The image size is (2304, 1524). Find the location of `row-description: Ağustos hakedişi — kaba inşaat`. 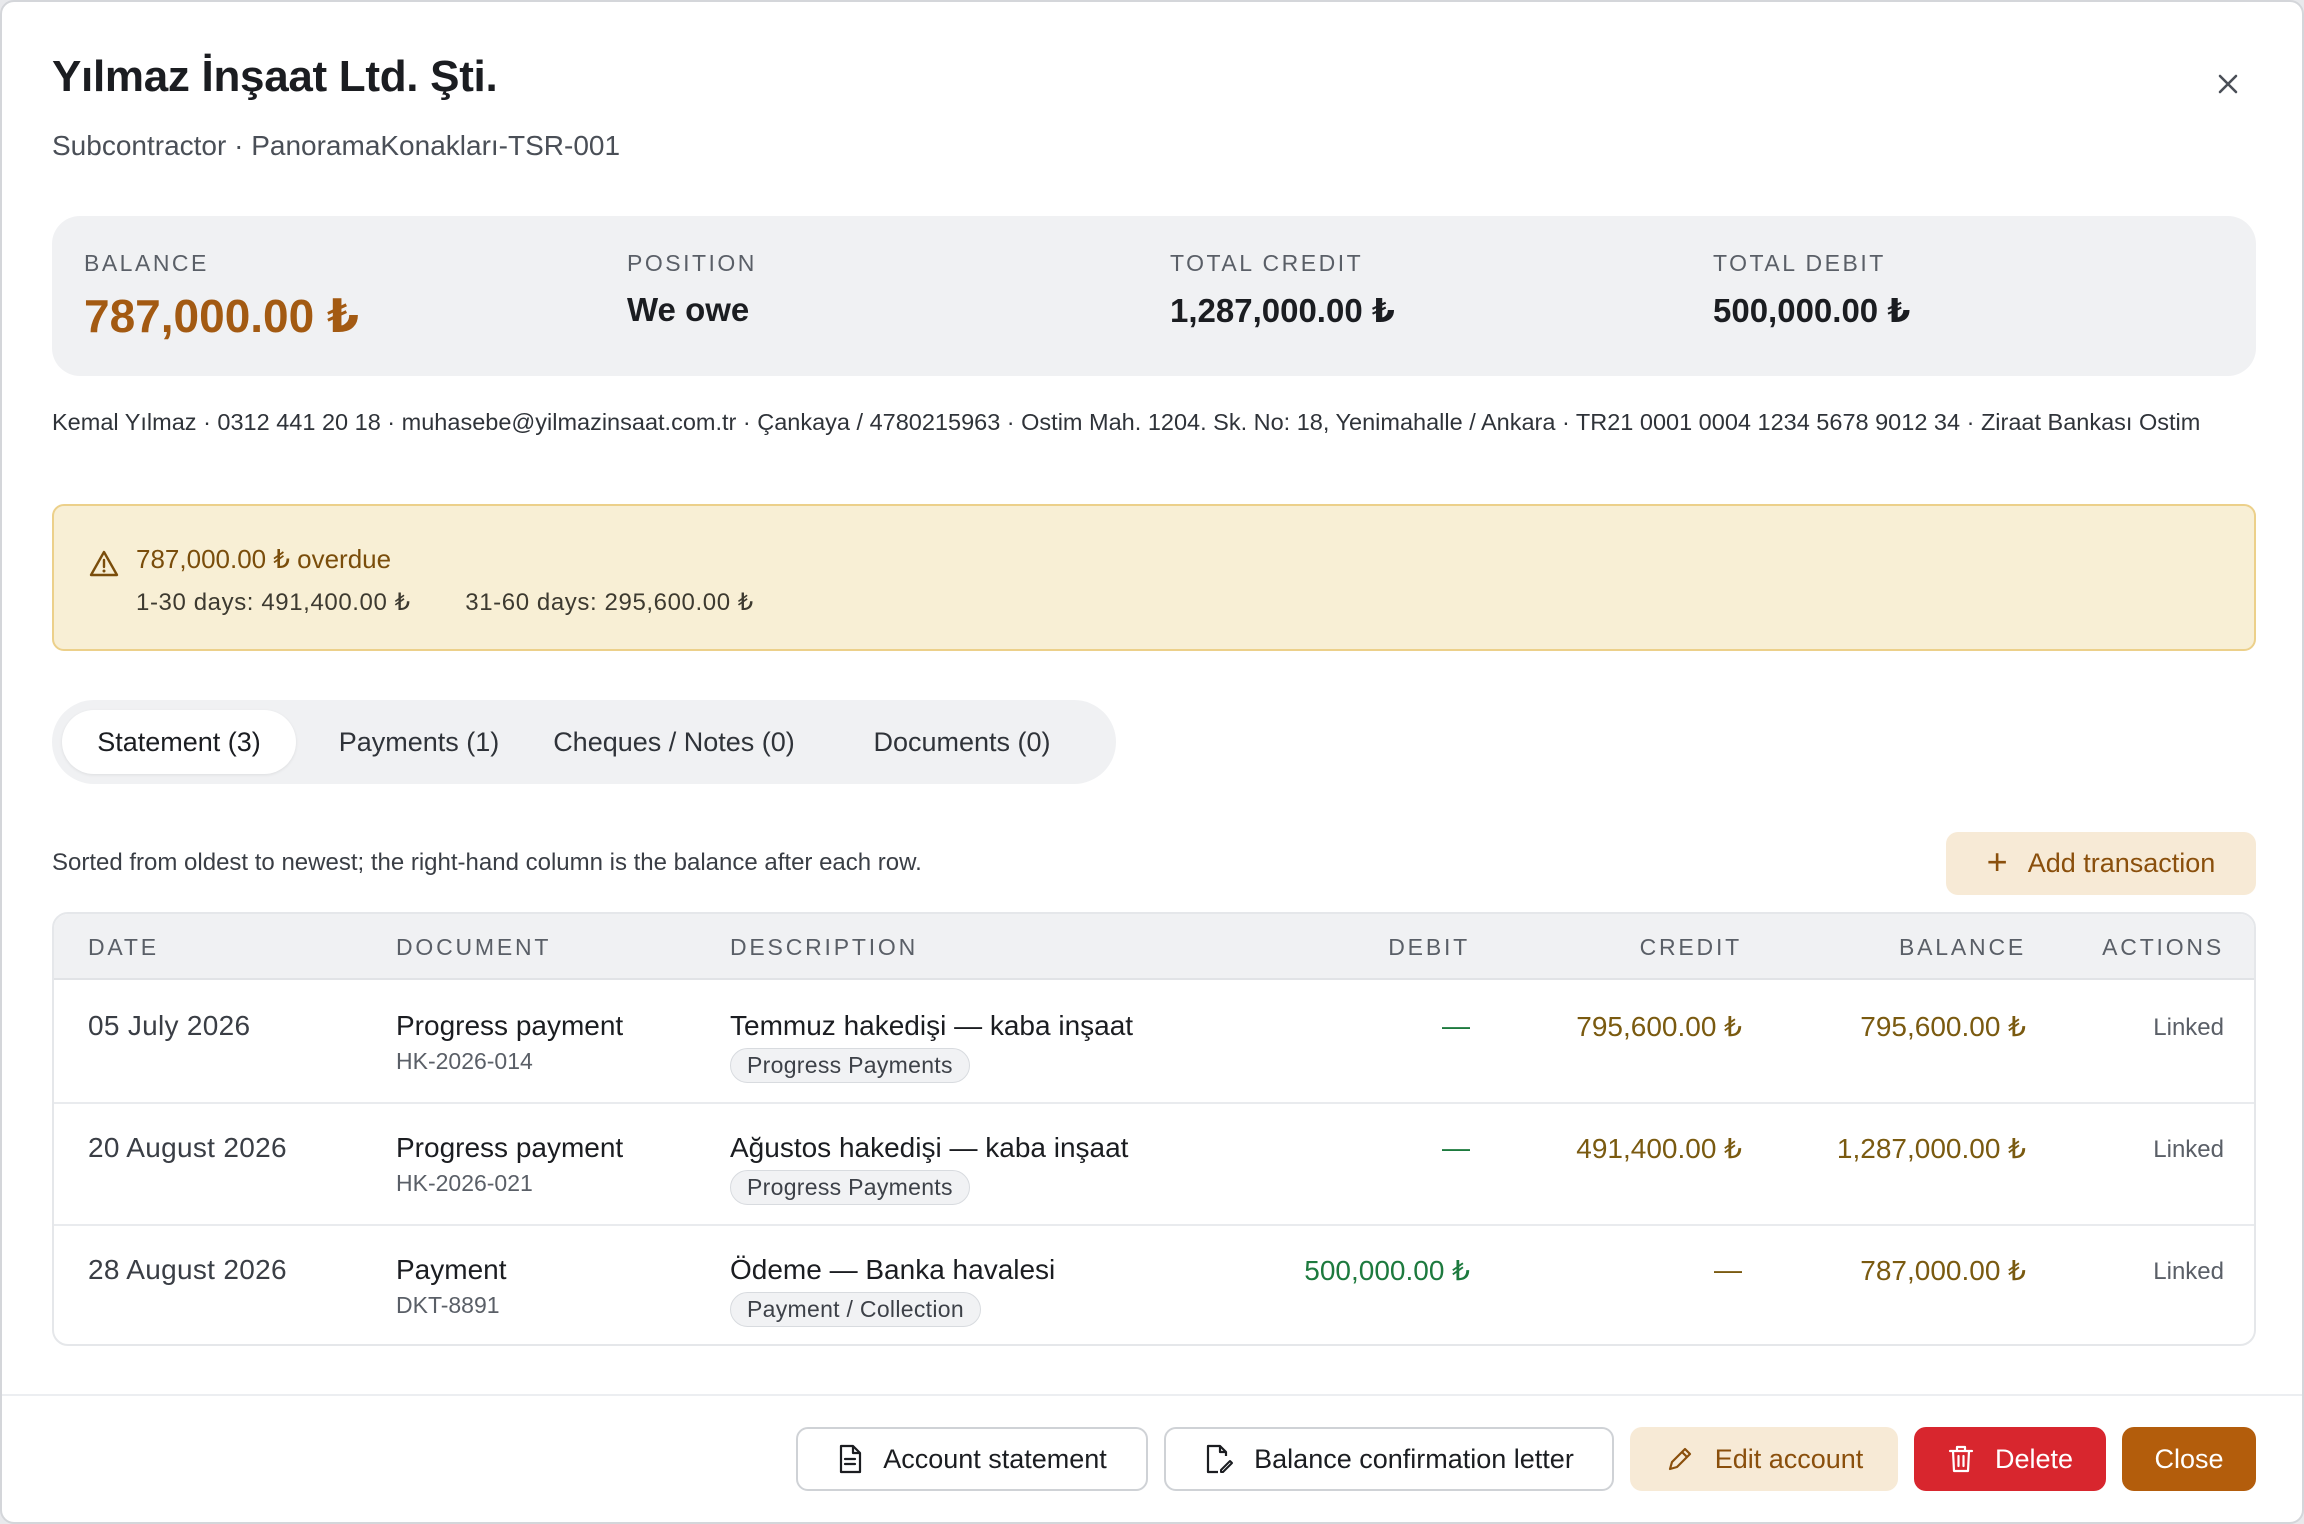

row-description: Ağustos hakedişi — kaba inşaat is located at coordinates (929, 1147).